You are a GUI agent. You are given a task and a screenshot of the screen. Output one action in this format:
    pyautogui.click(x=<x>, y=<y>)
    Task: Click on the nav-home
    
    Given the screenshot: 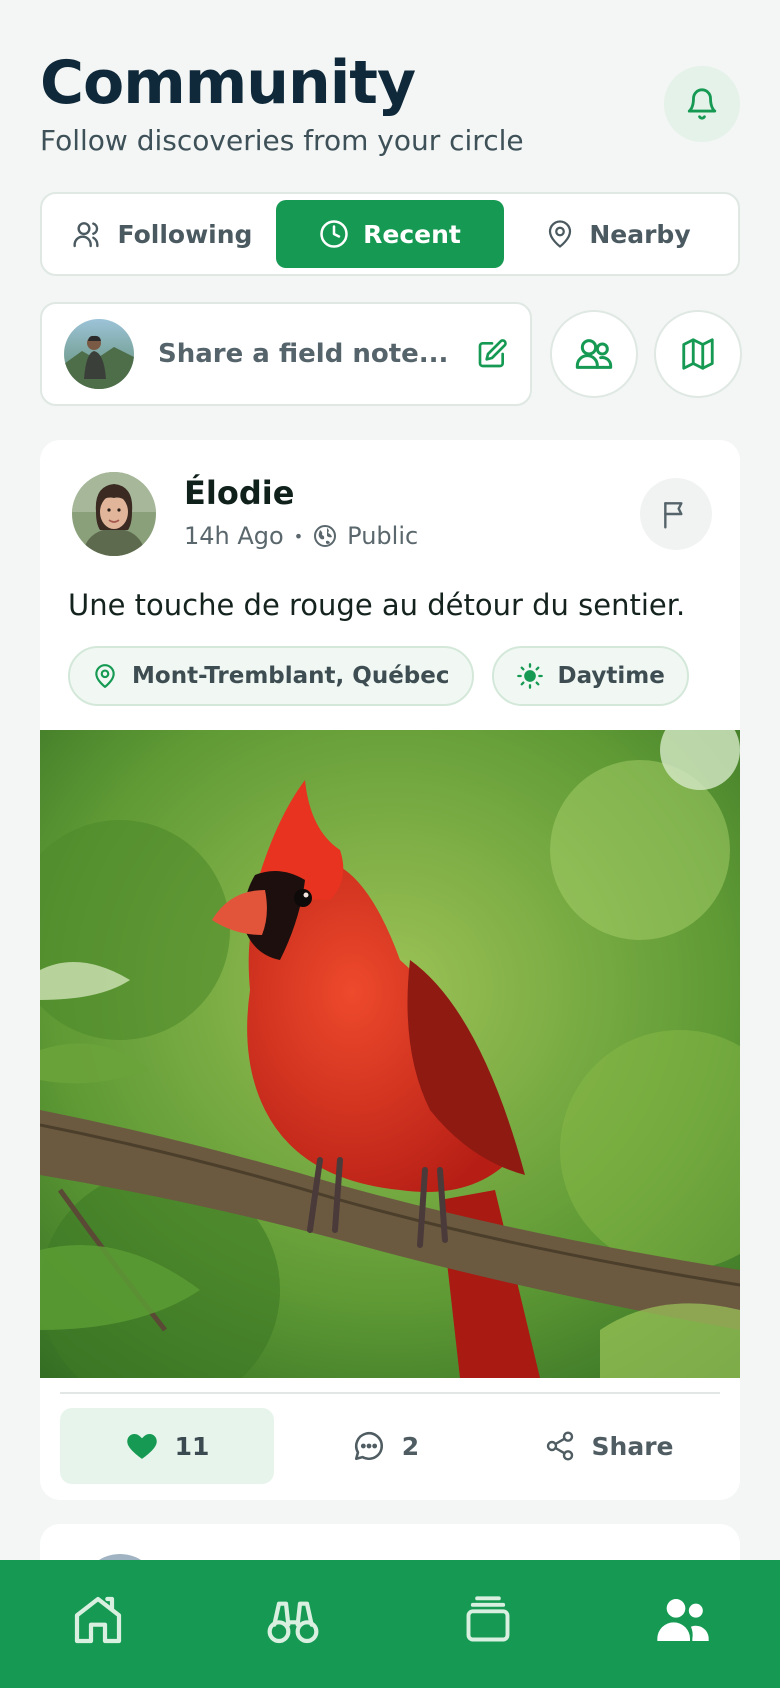 What is the action you would take?
    pyautogui.click(x=98, y=1620)
    